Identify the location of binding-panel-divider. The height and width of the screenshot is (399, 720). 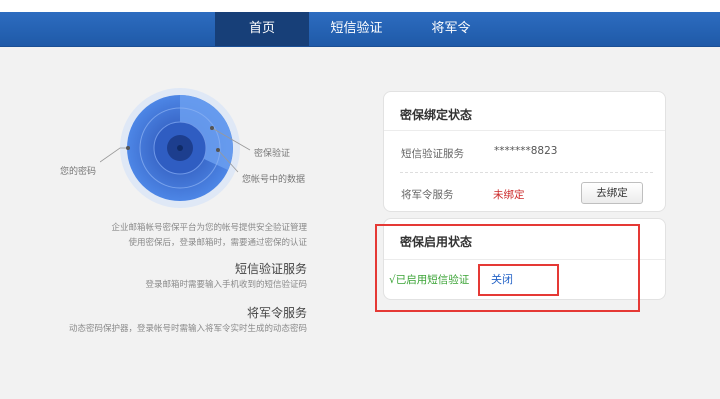
(524, 130).